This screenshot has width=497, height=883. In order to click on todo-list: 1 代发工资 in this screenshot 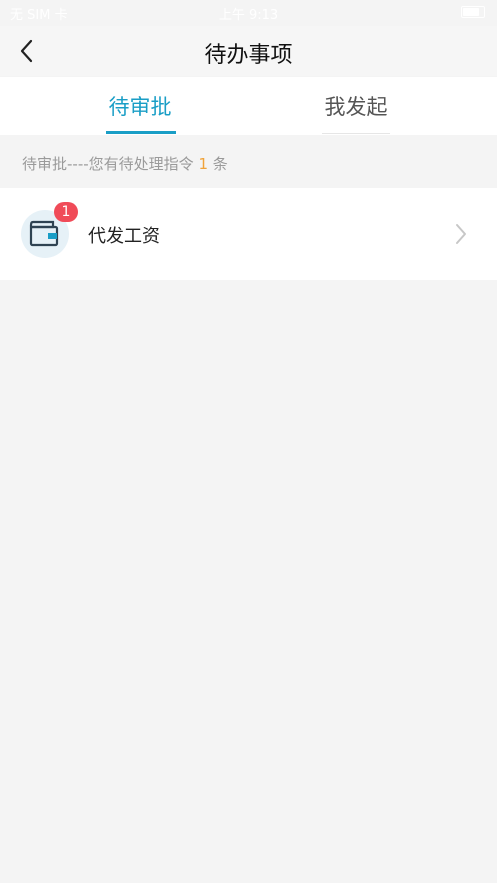, I will do `click(248, 234)`.